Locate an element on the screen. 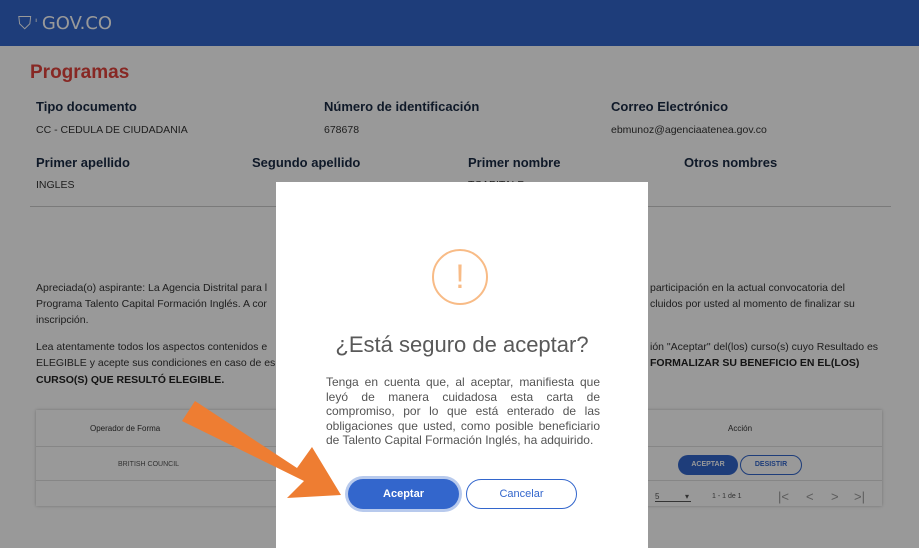  pointer-arrow-icon is located at coordinates (261, 449).